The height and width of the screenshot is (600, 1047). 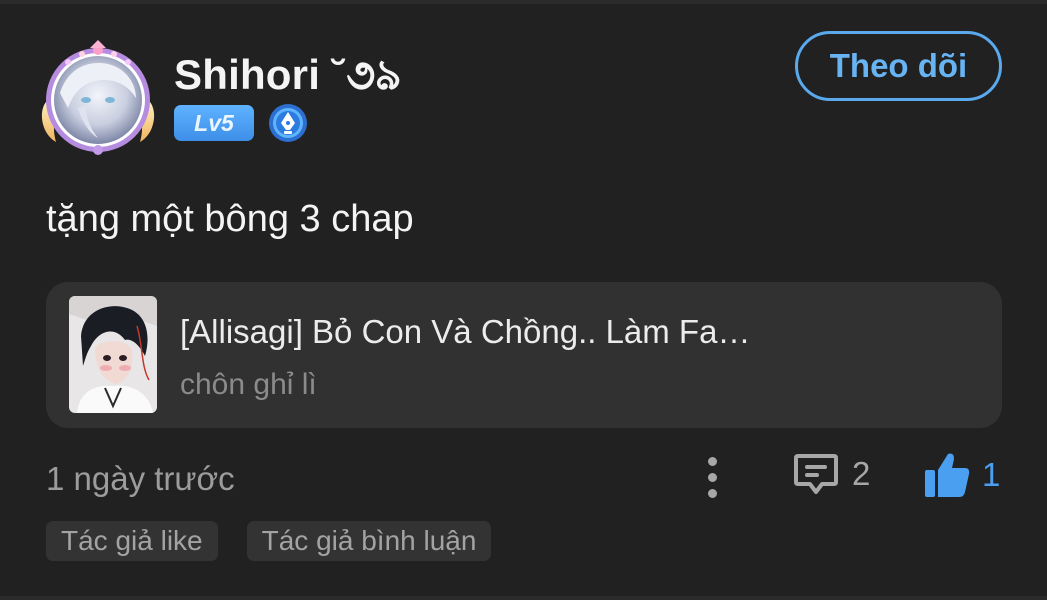 I want to click on avatar-frame-icon, so click(x=98, y=97).